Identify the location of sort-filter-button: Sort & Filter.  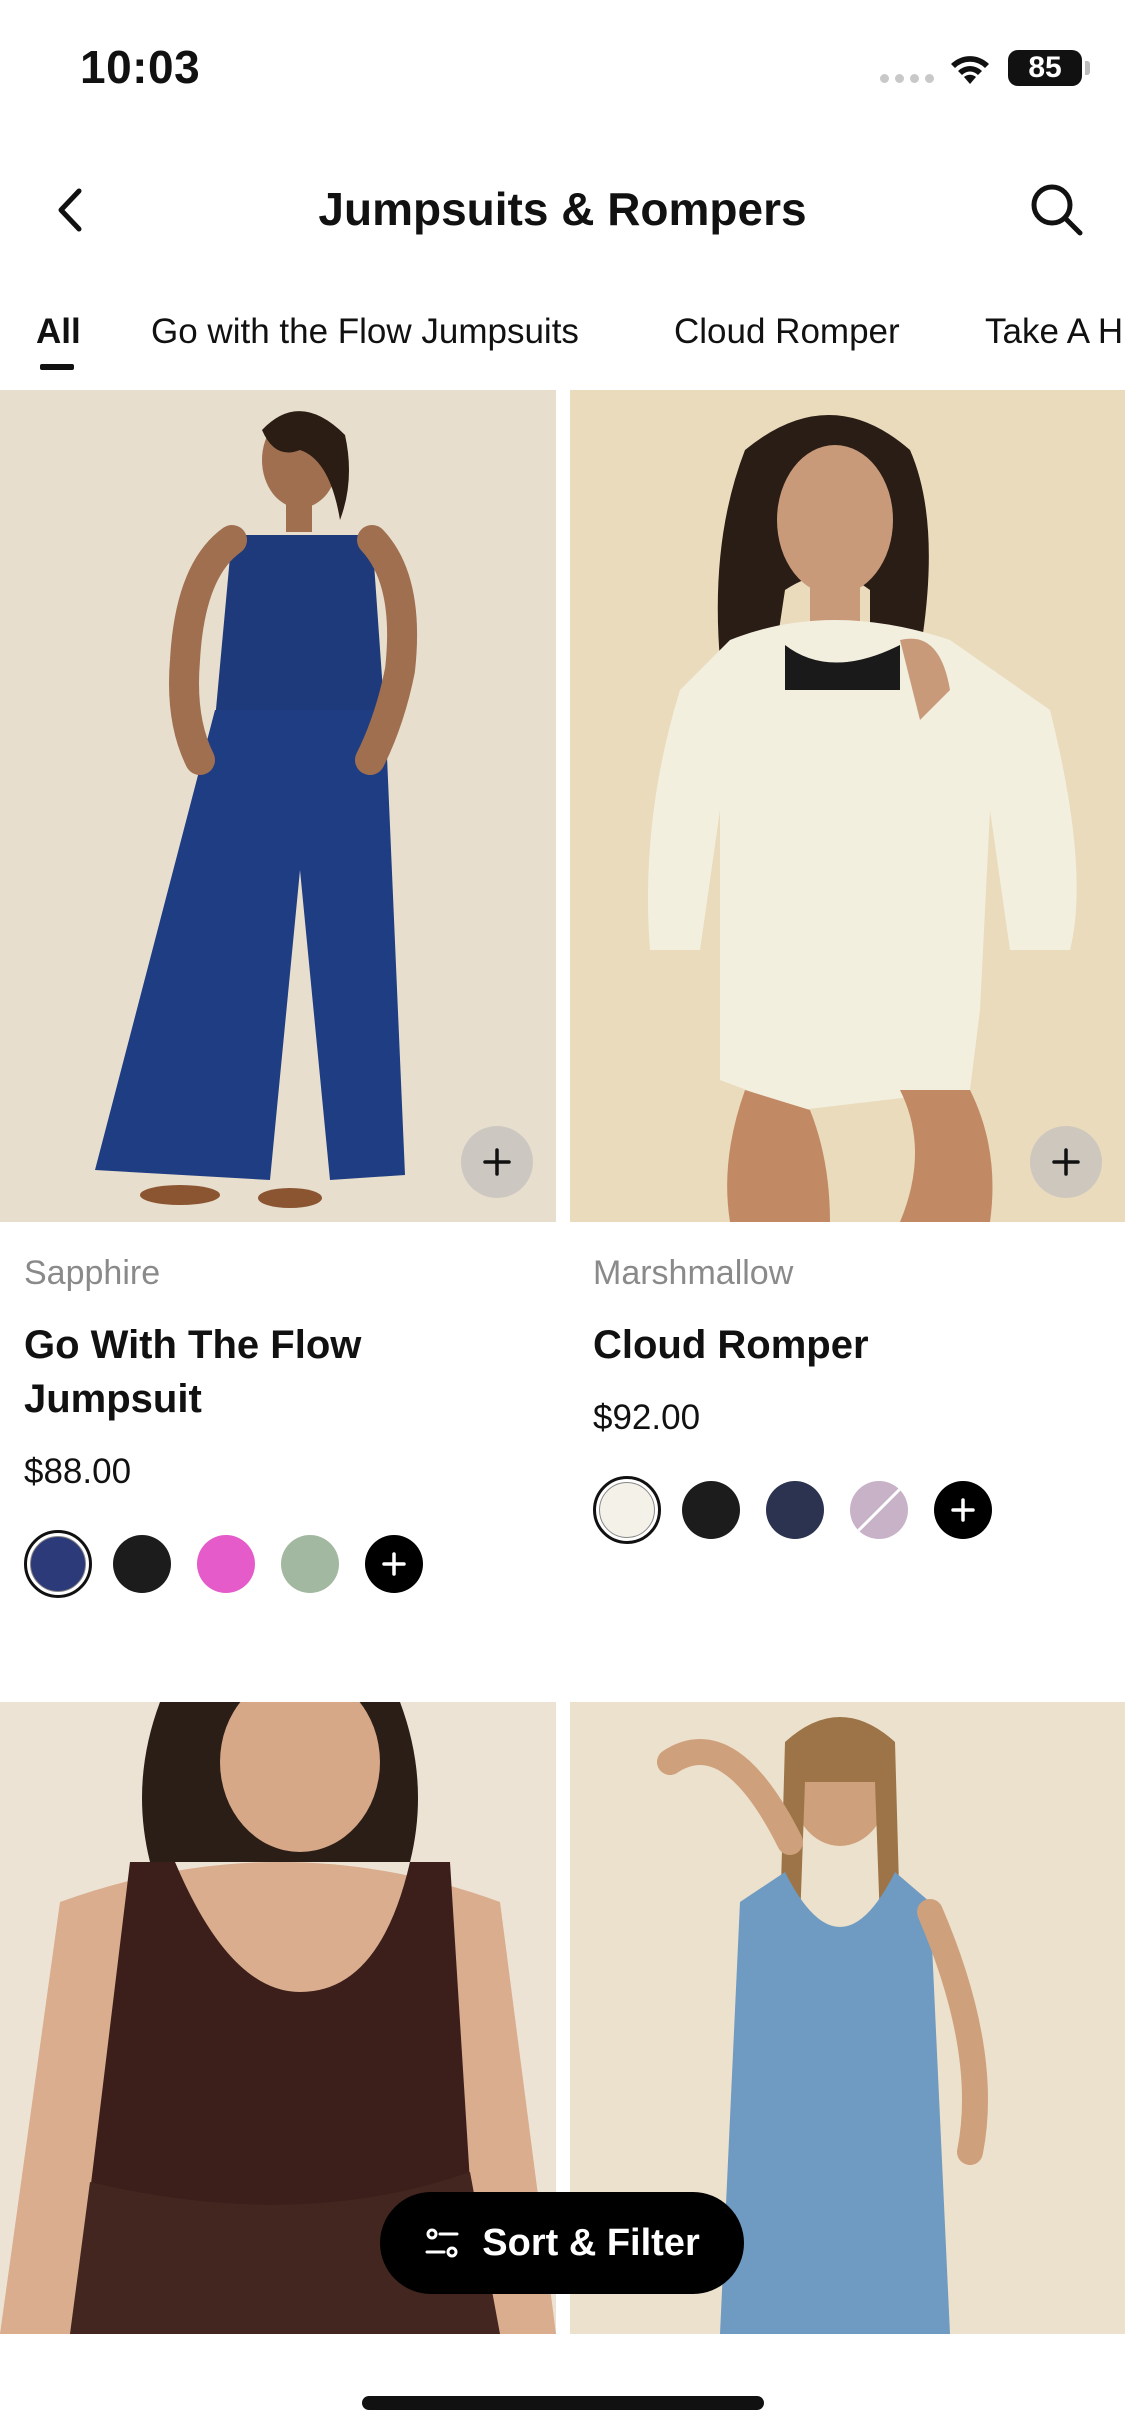
(562, 2243).